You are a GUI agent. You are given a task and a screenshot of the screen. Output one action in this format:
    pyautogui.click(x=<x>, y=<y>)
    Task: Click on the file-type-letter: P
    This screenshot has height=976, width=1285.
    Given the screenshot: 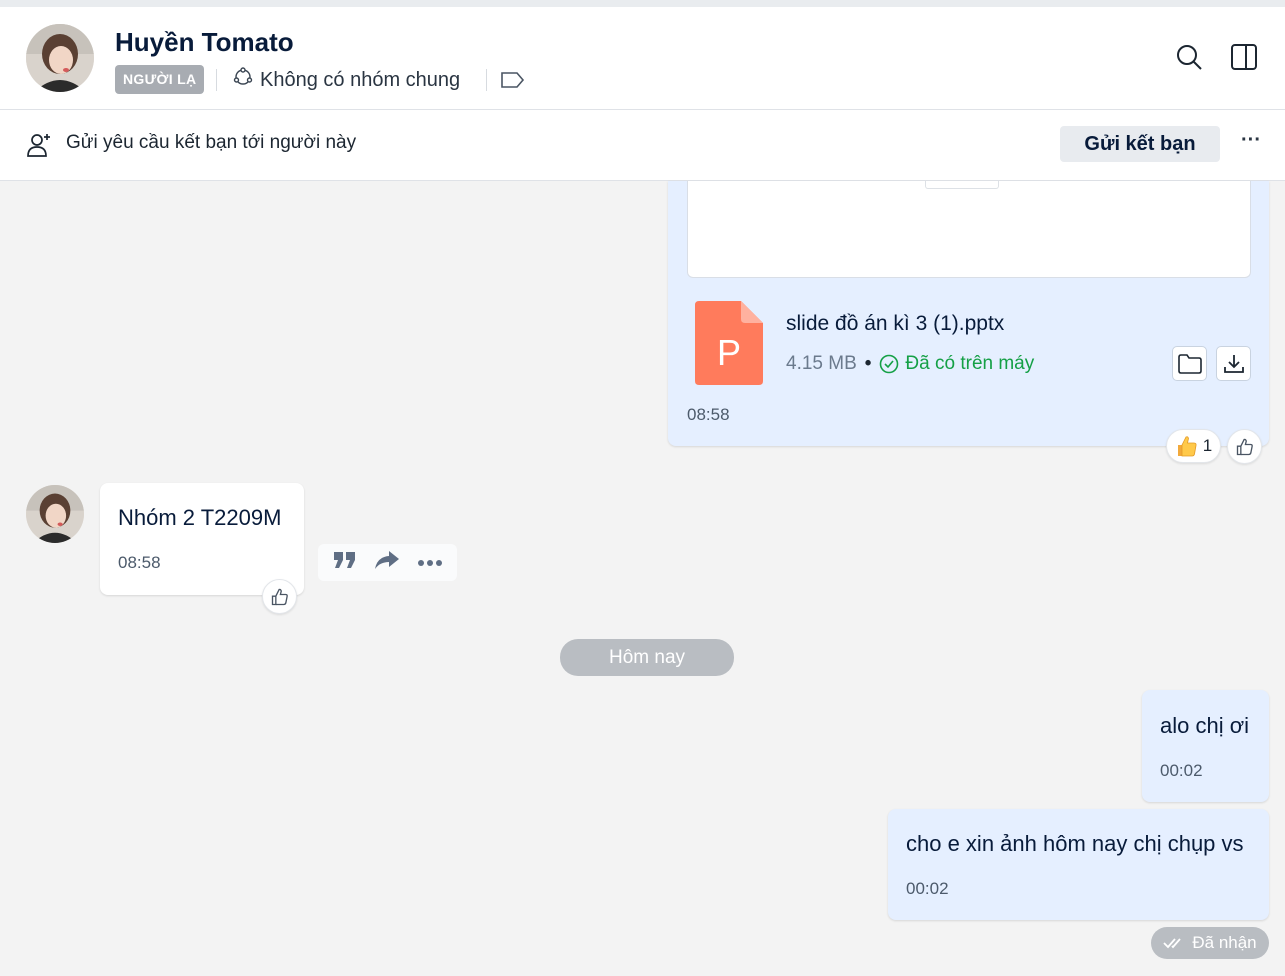 What is the action you would take?
    pyautogui.click(x=729, y=352)
    